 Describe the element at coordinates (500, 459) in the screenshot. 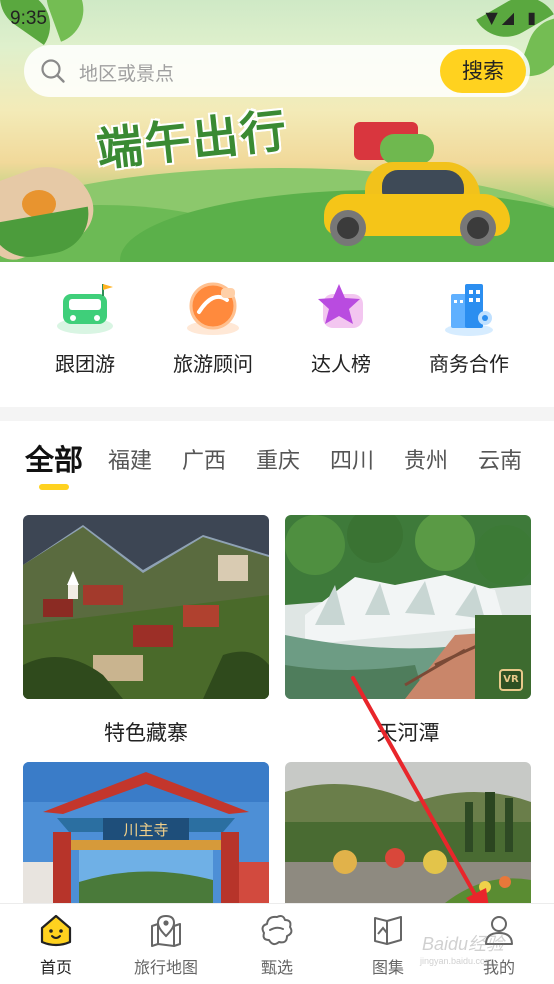

I see `tab-yunnan: 云南` at that location.